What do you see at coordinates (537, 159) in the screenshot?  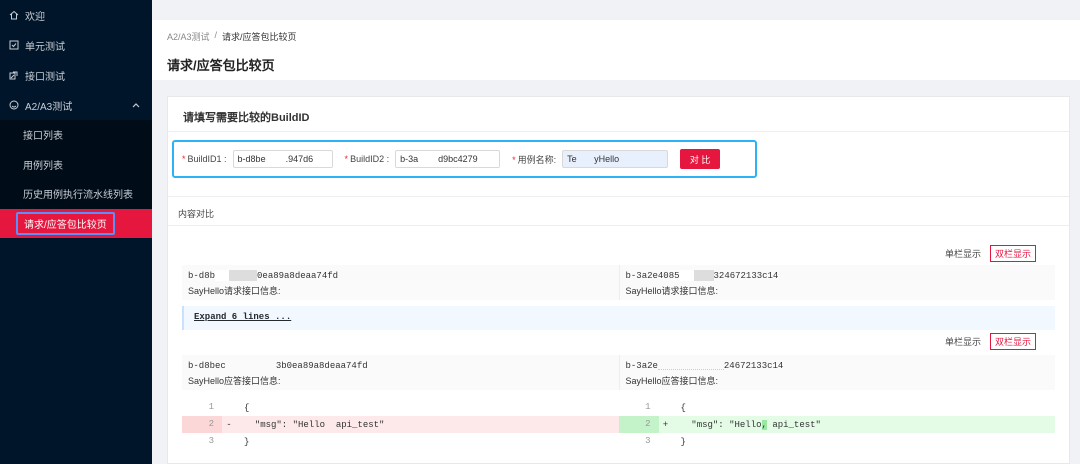 I see `case-name-label-text: 用例名称:` at bounding box center [537, 159].